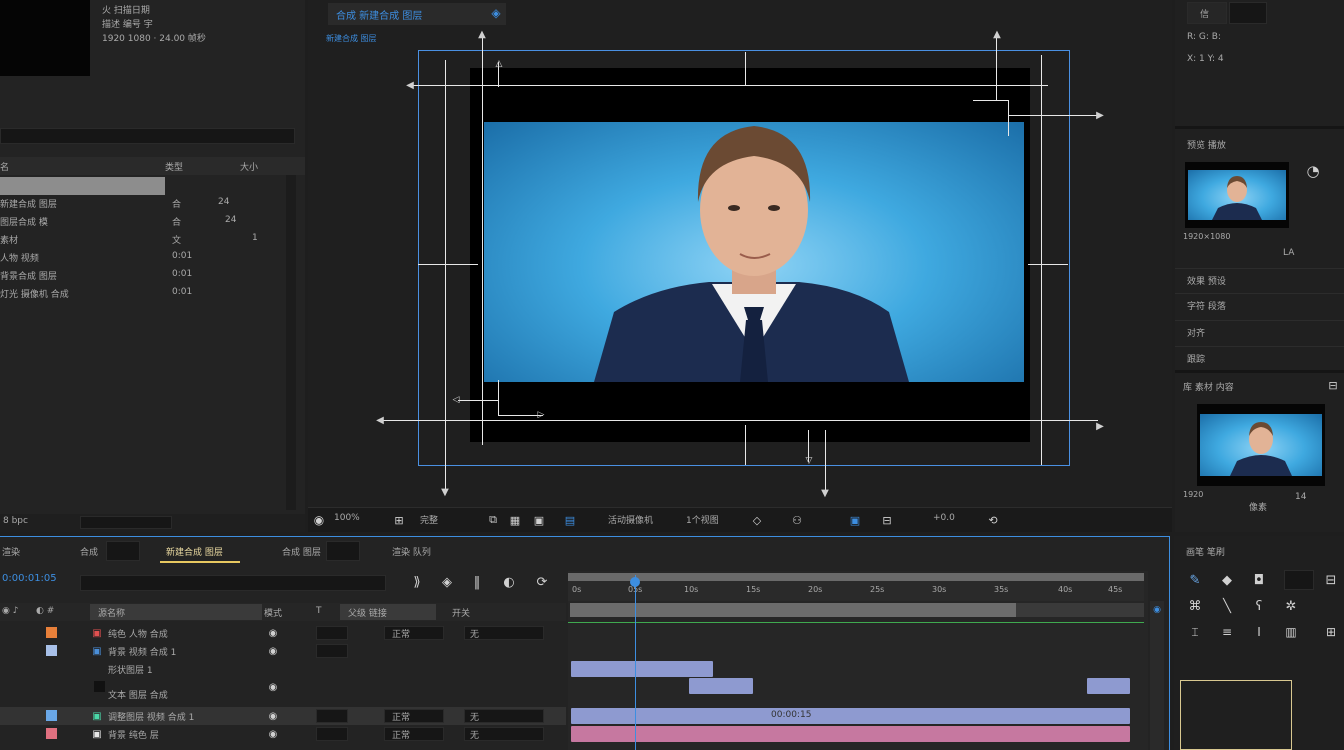 This screenshot has height=750, width=1344. I want to click on views-dropdown: 1个视图, so click(702, 519).